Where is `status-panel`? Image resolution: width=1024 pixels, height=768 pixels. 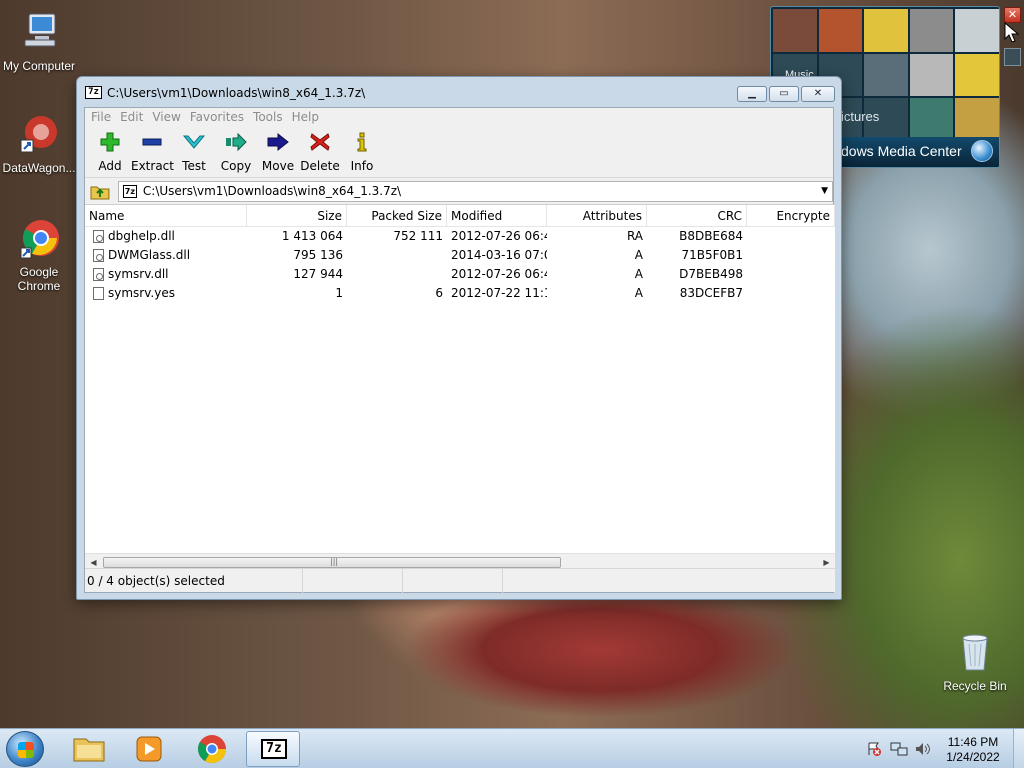 status-panel is located at coordinates (353, 581).